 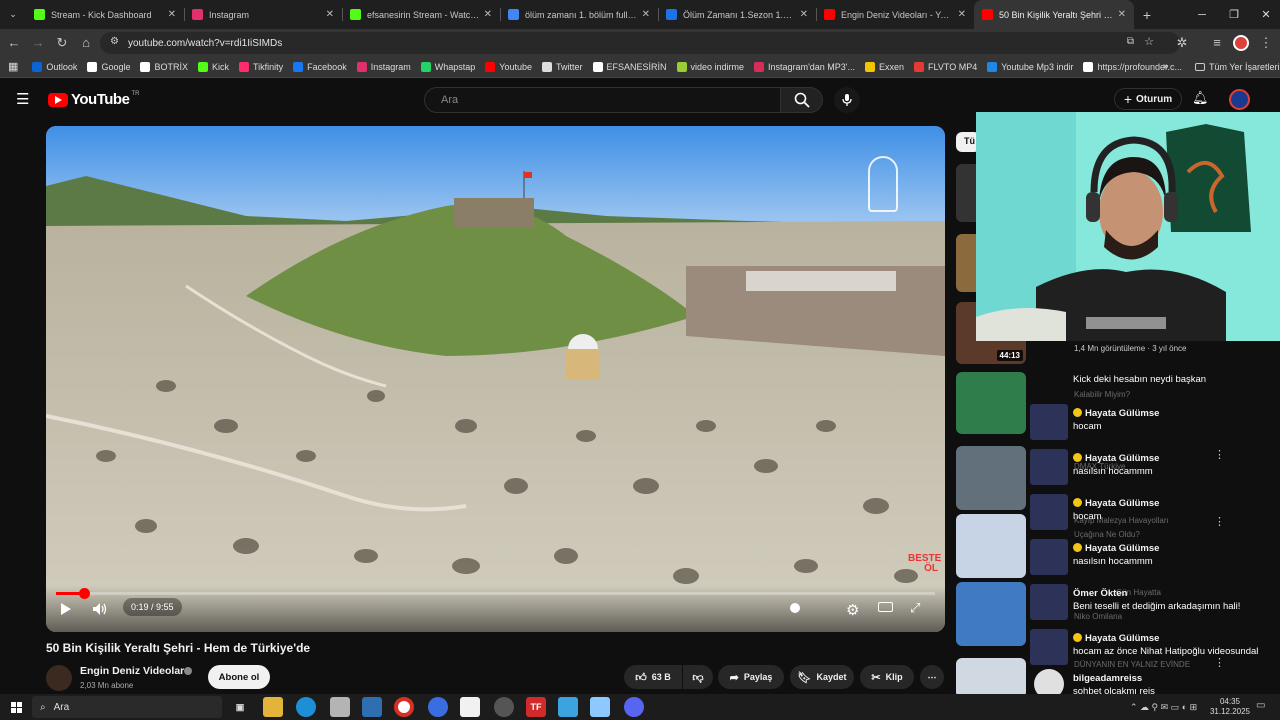 I want to click on file-explorer-icon, so click(x=273, y=707).